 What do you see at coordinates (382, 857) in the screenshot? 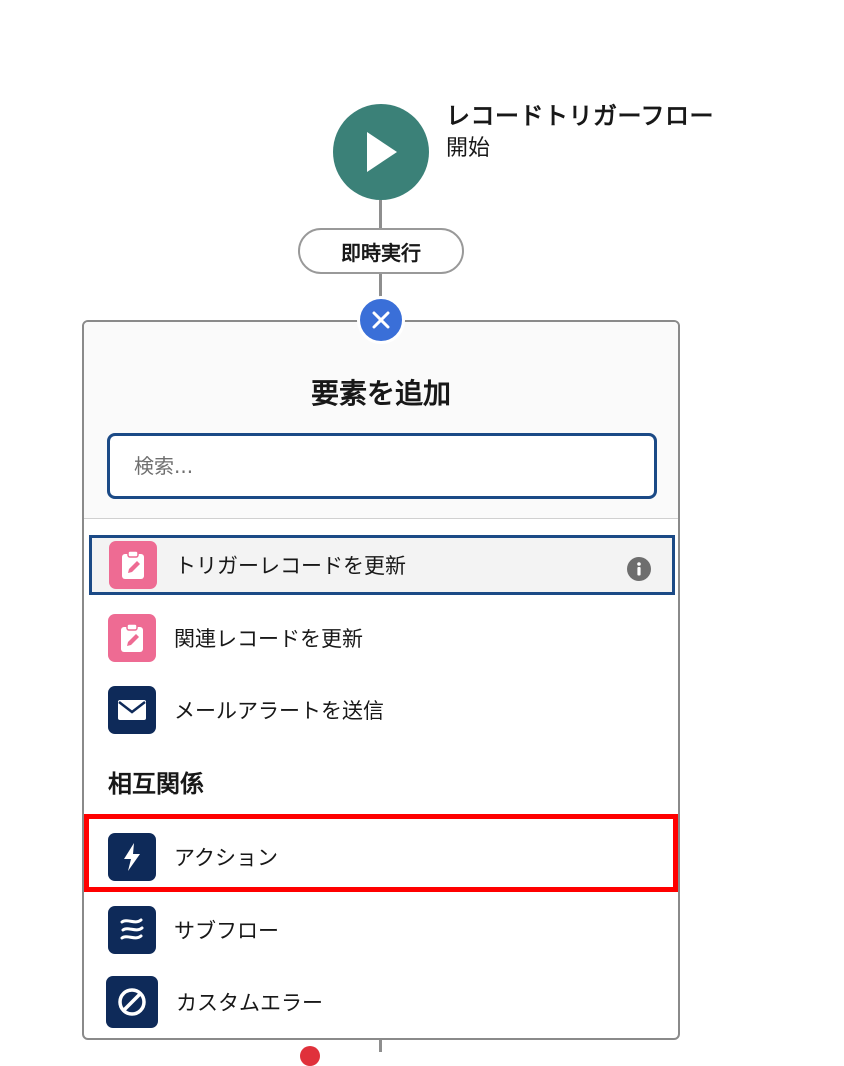
I see `menu-item-action: アクション` at bounding box center [382, 857].